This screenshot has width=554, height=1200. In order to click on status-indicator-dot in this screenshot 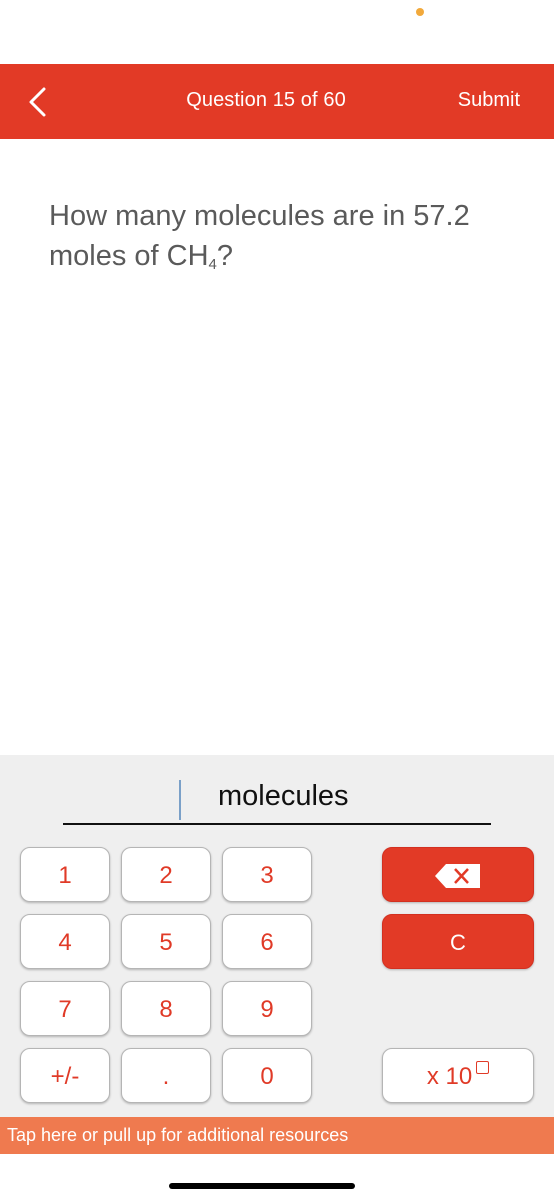, I will do `click(420, 12)`.